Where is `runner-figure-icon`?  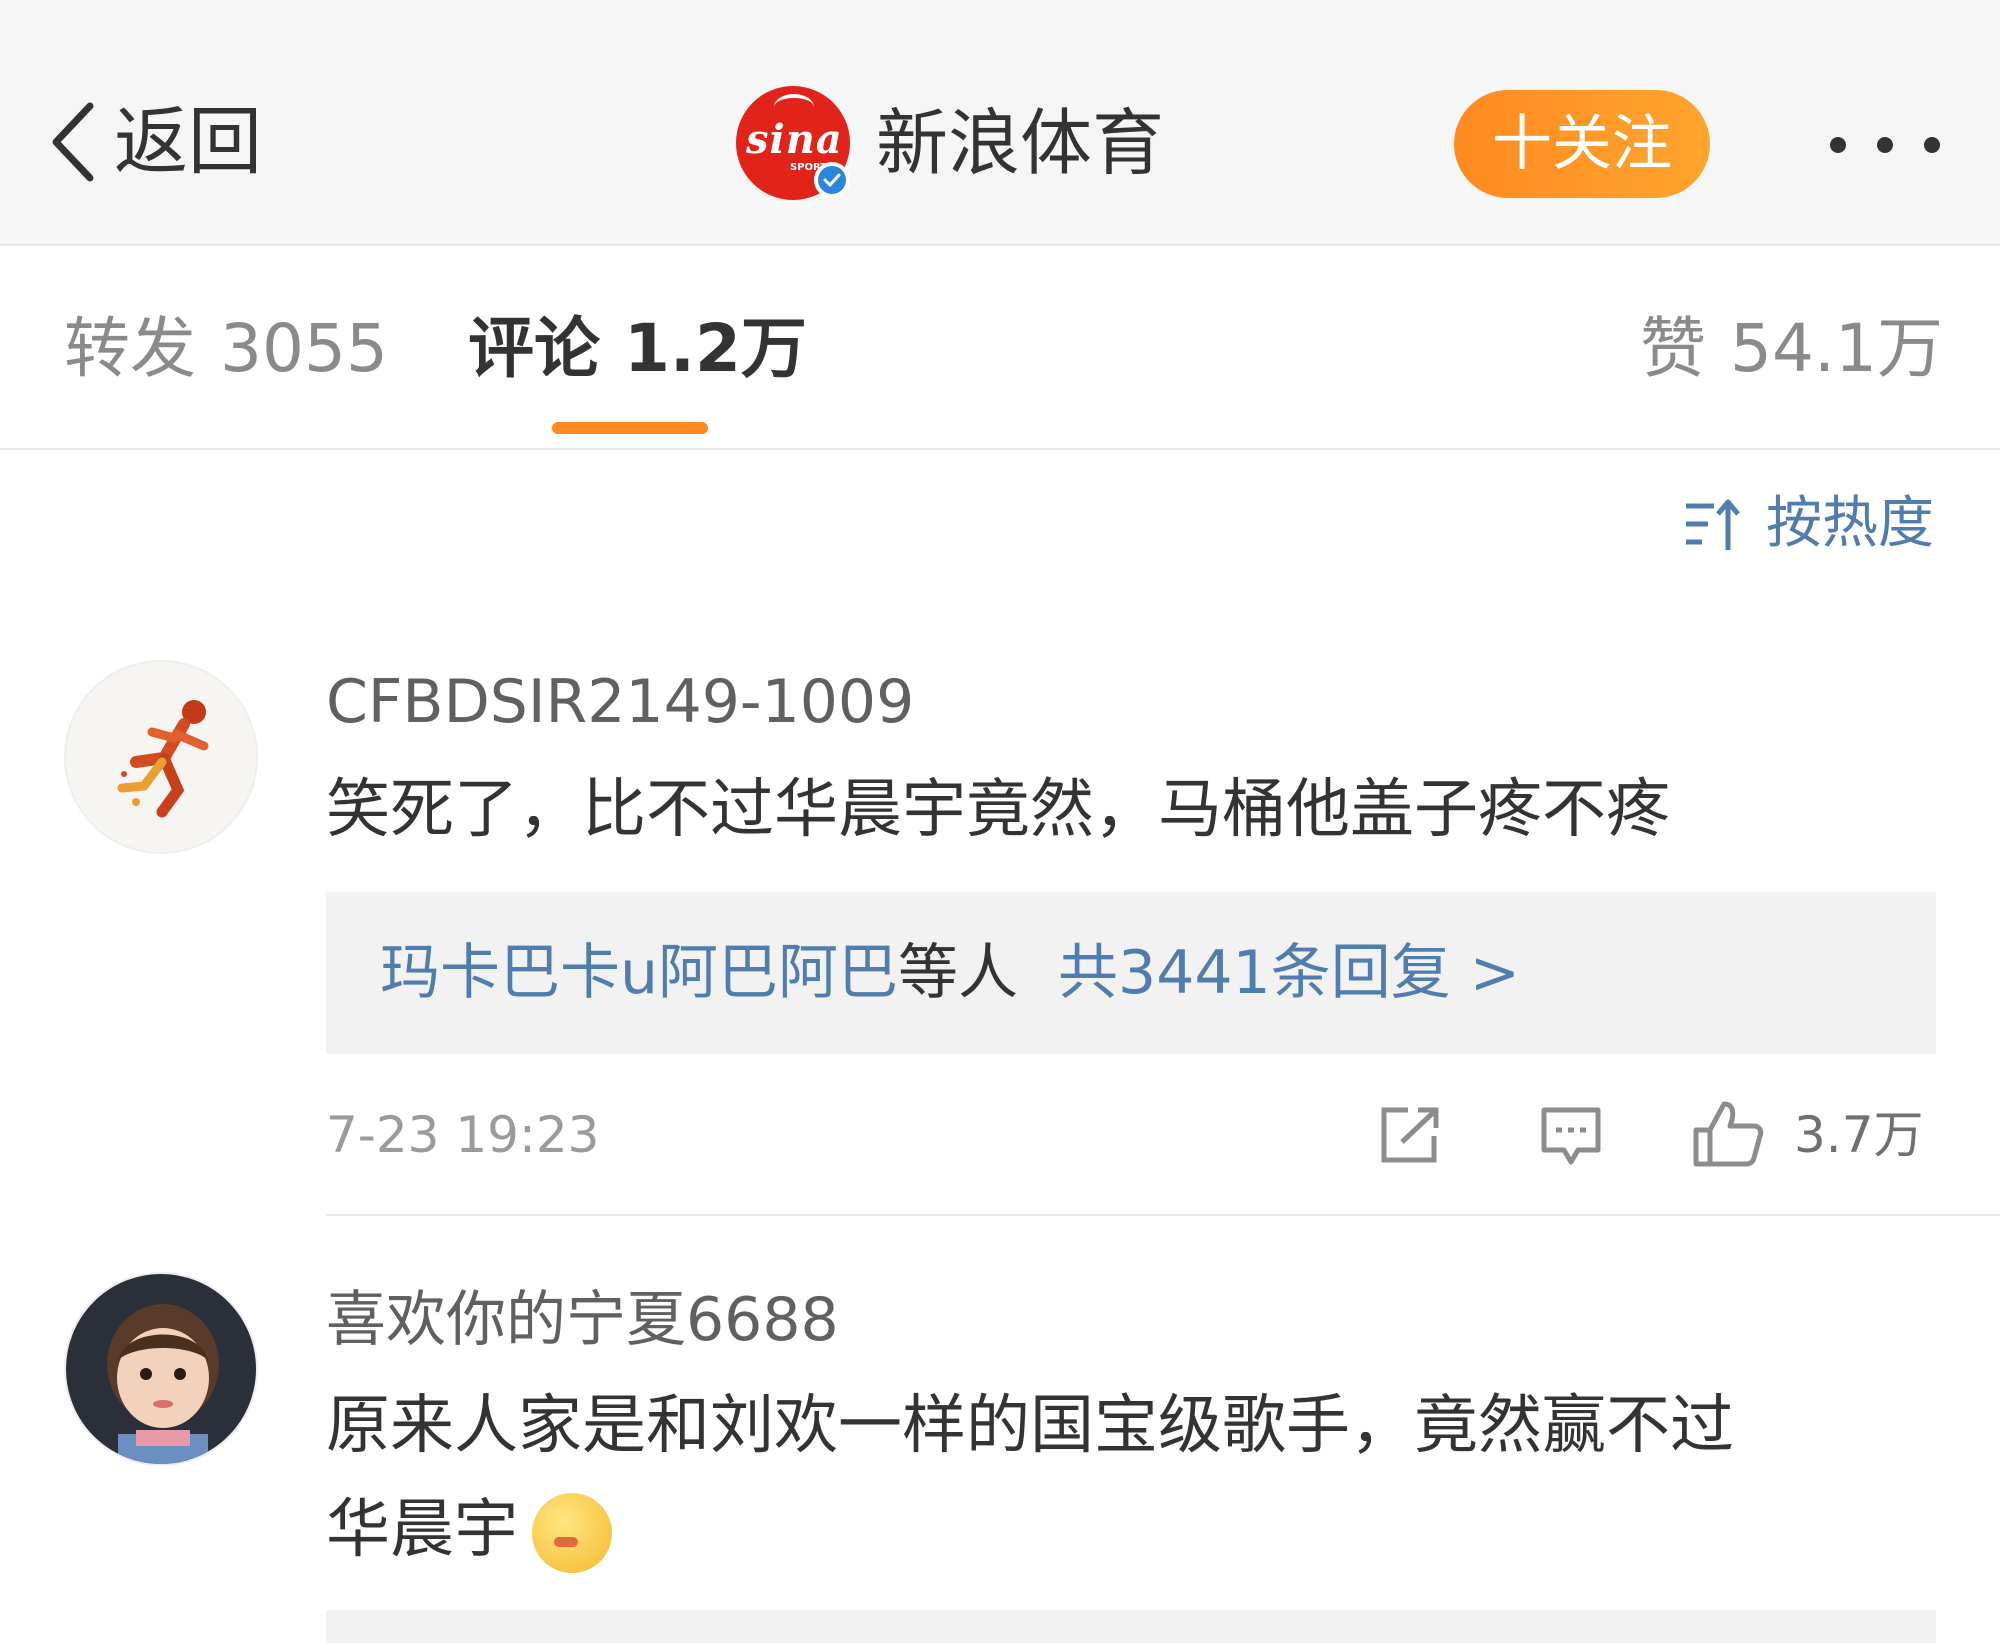
runner-figure-icon is located at coordinates (163, 759).